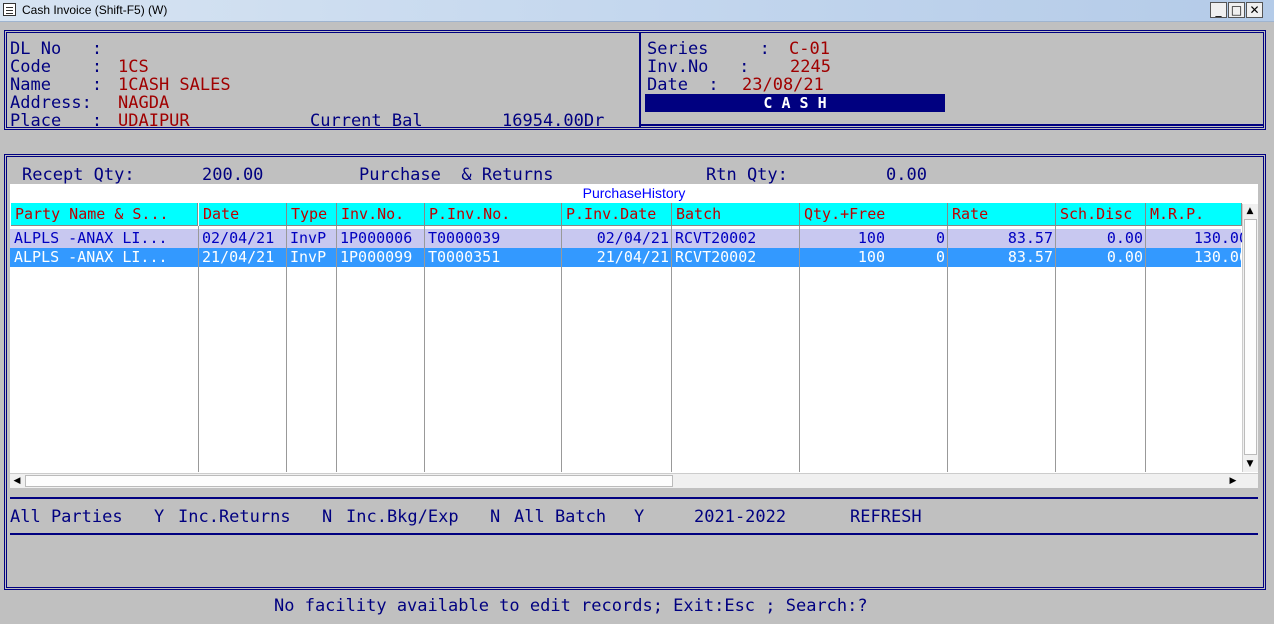 Image resolution: width=1274 pixels, height=624 pixels. Describe the element at coordinates (464, 257) in the screenshot. I see `cell-pinvno: T0000351` at that location.